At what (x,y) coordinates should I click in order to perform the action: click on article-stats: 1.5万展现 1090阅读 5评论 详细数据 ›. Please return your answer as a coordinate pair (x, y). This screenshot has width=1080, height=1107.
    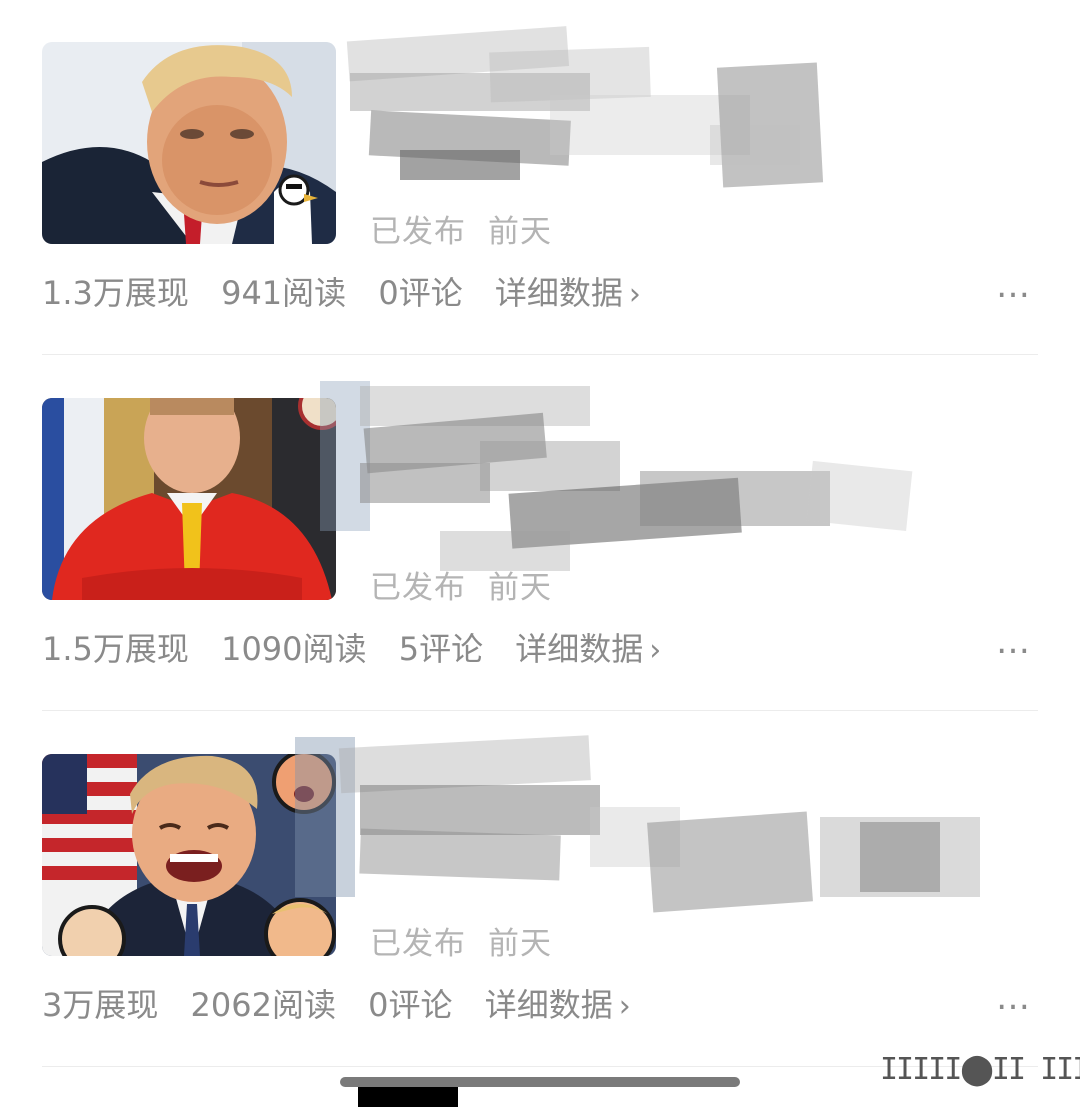
    Looking at the image, I should click on (351, 647).